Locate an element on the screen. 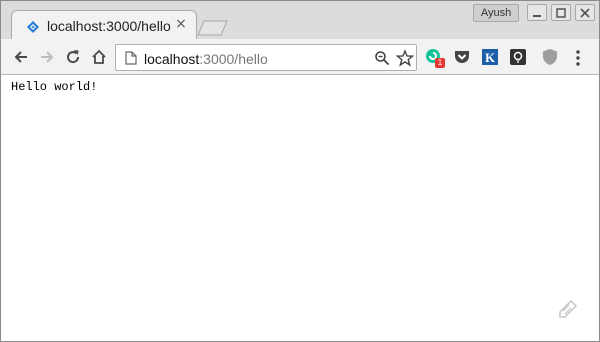 The image size is (600, 342). pocket-icon is located at coordinates (462, 57).